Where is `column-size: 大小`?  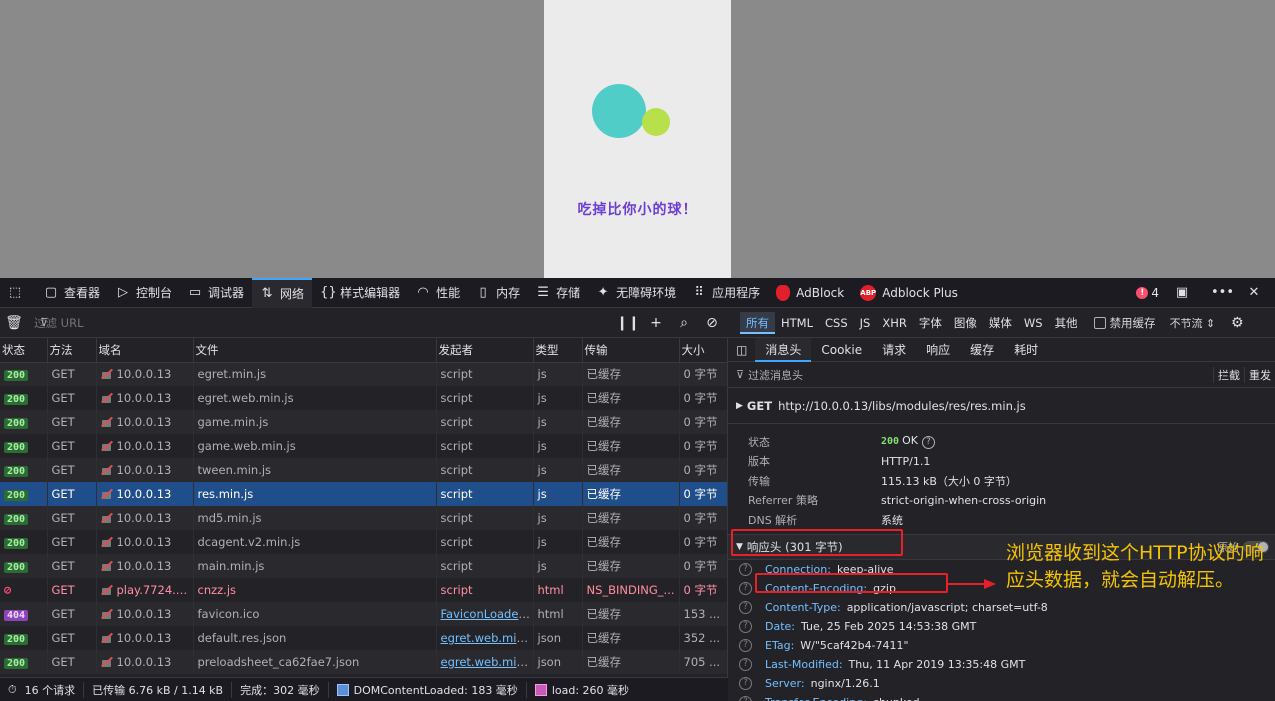
column-size: 大小 is located at coordinates (703, 350).